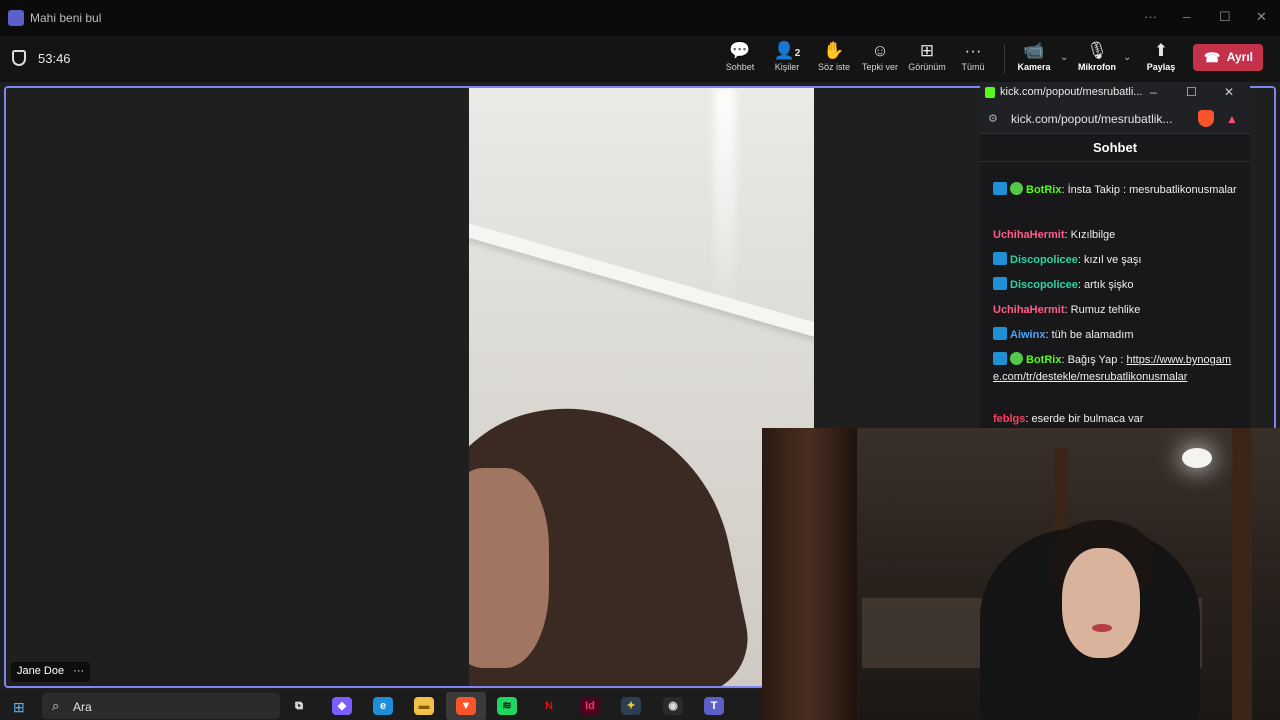  What do you see at coordinates (990, 92) in the screenshot?
I see `kick-logo-icon` at bounding box center [990, 92].